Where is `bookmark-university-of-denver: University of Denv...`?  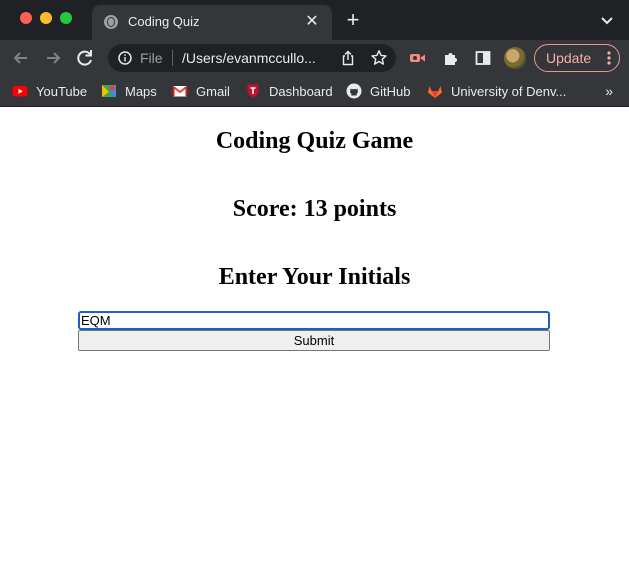
bookmark-university-of-denver: University of Denv... is located at coordinates (496, 91).